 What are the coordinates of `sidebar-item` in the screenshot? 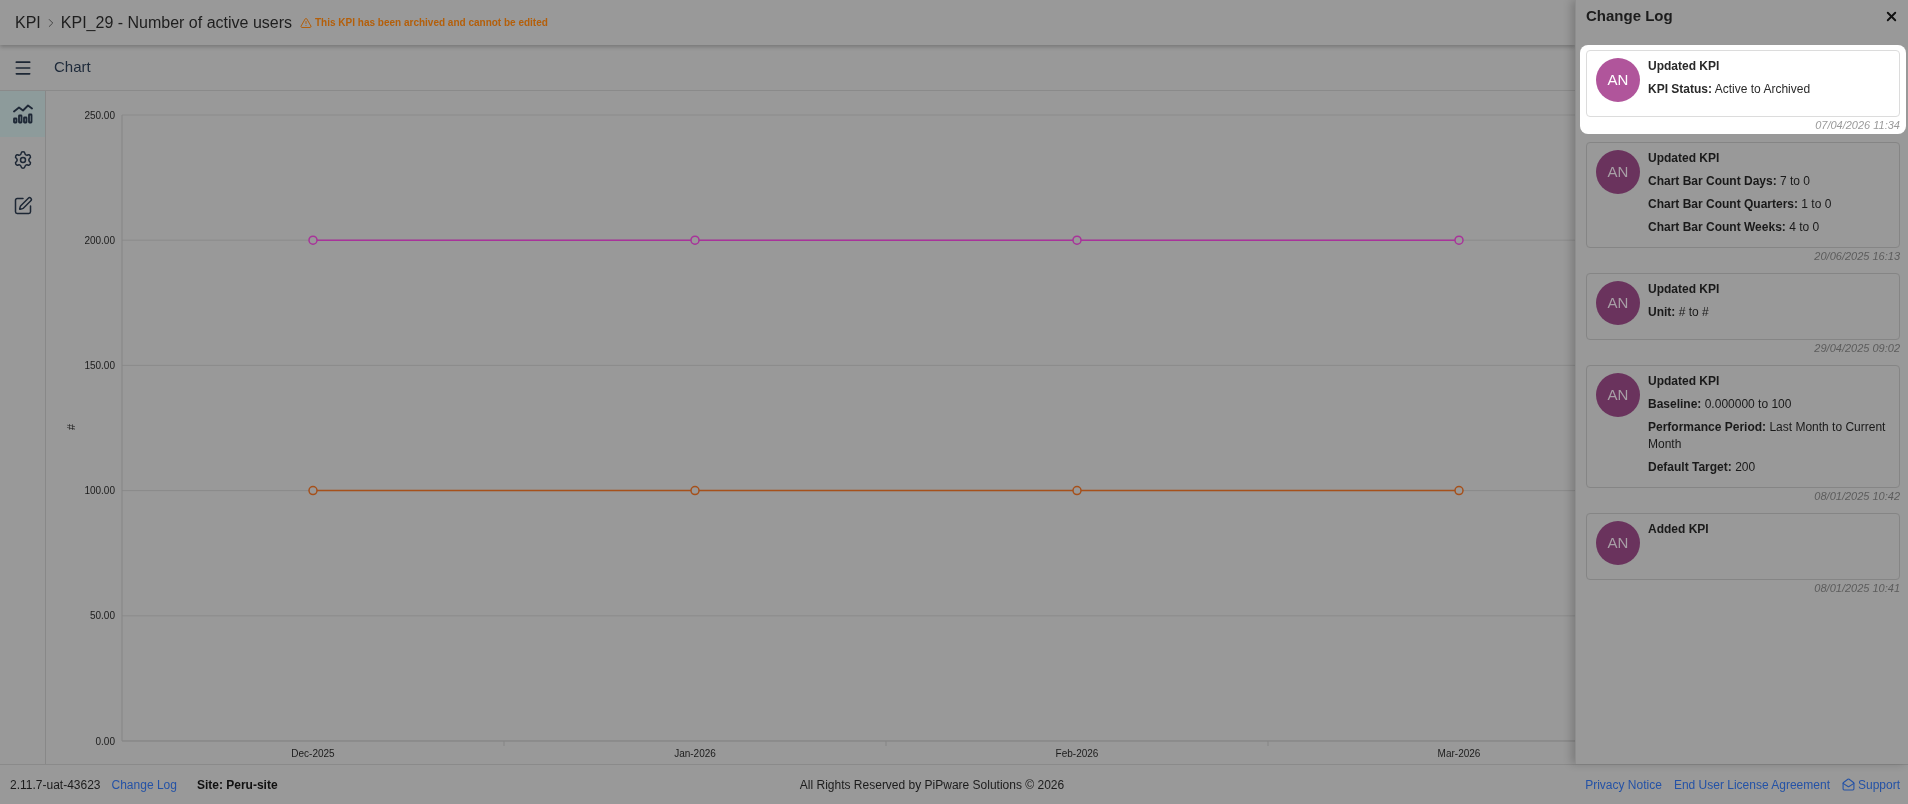 It's located at (22, 114).